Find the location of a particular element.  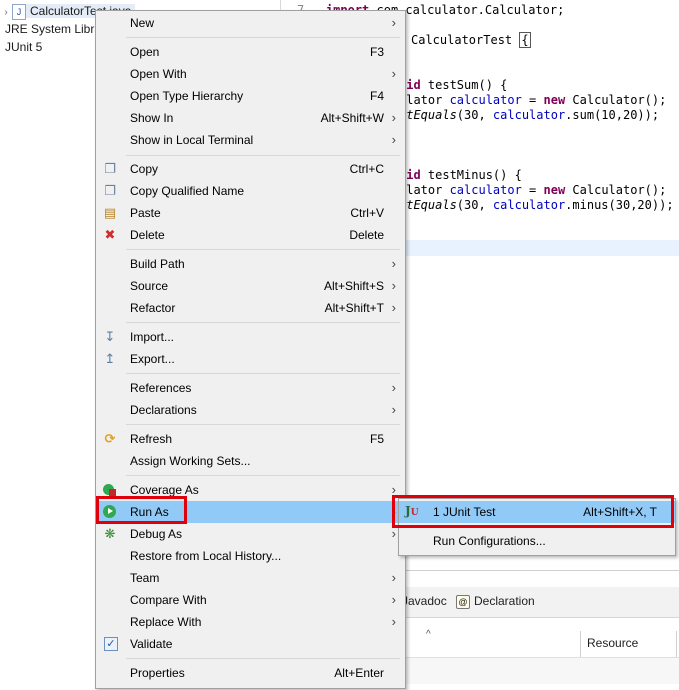

menu-item-declarations: Declarations › is located at coordinates (250, 410).